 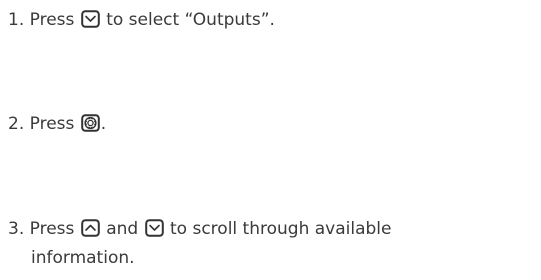 What do you see at coordinates (16, 229) in the screenshot?
I see `step-number: 3.` at bounding box center [16, 229].